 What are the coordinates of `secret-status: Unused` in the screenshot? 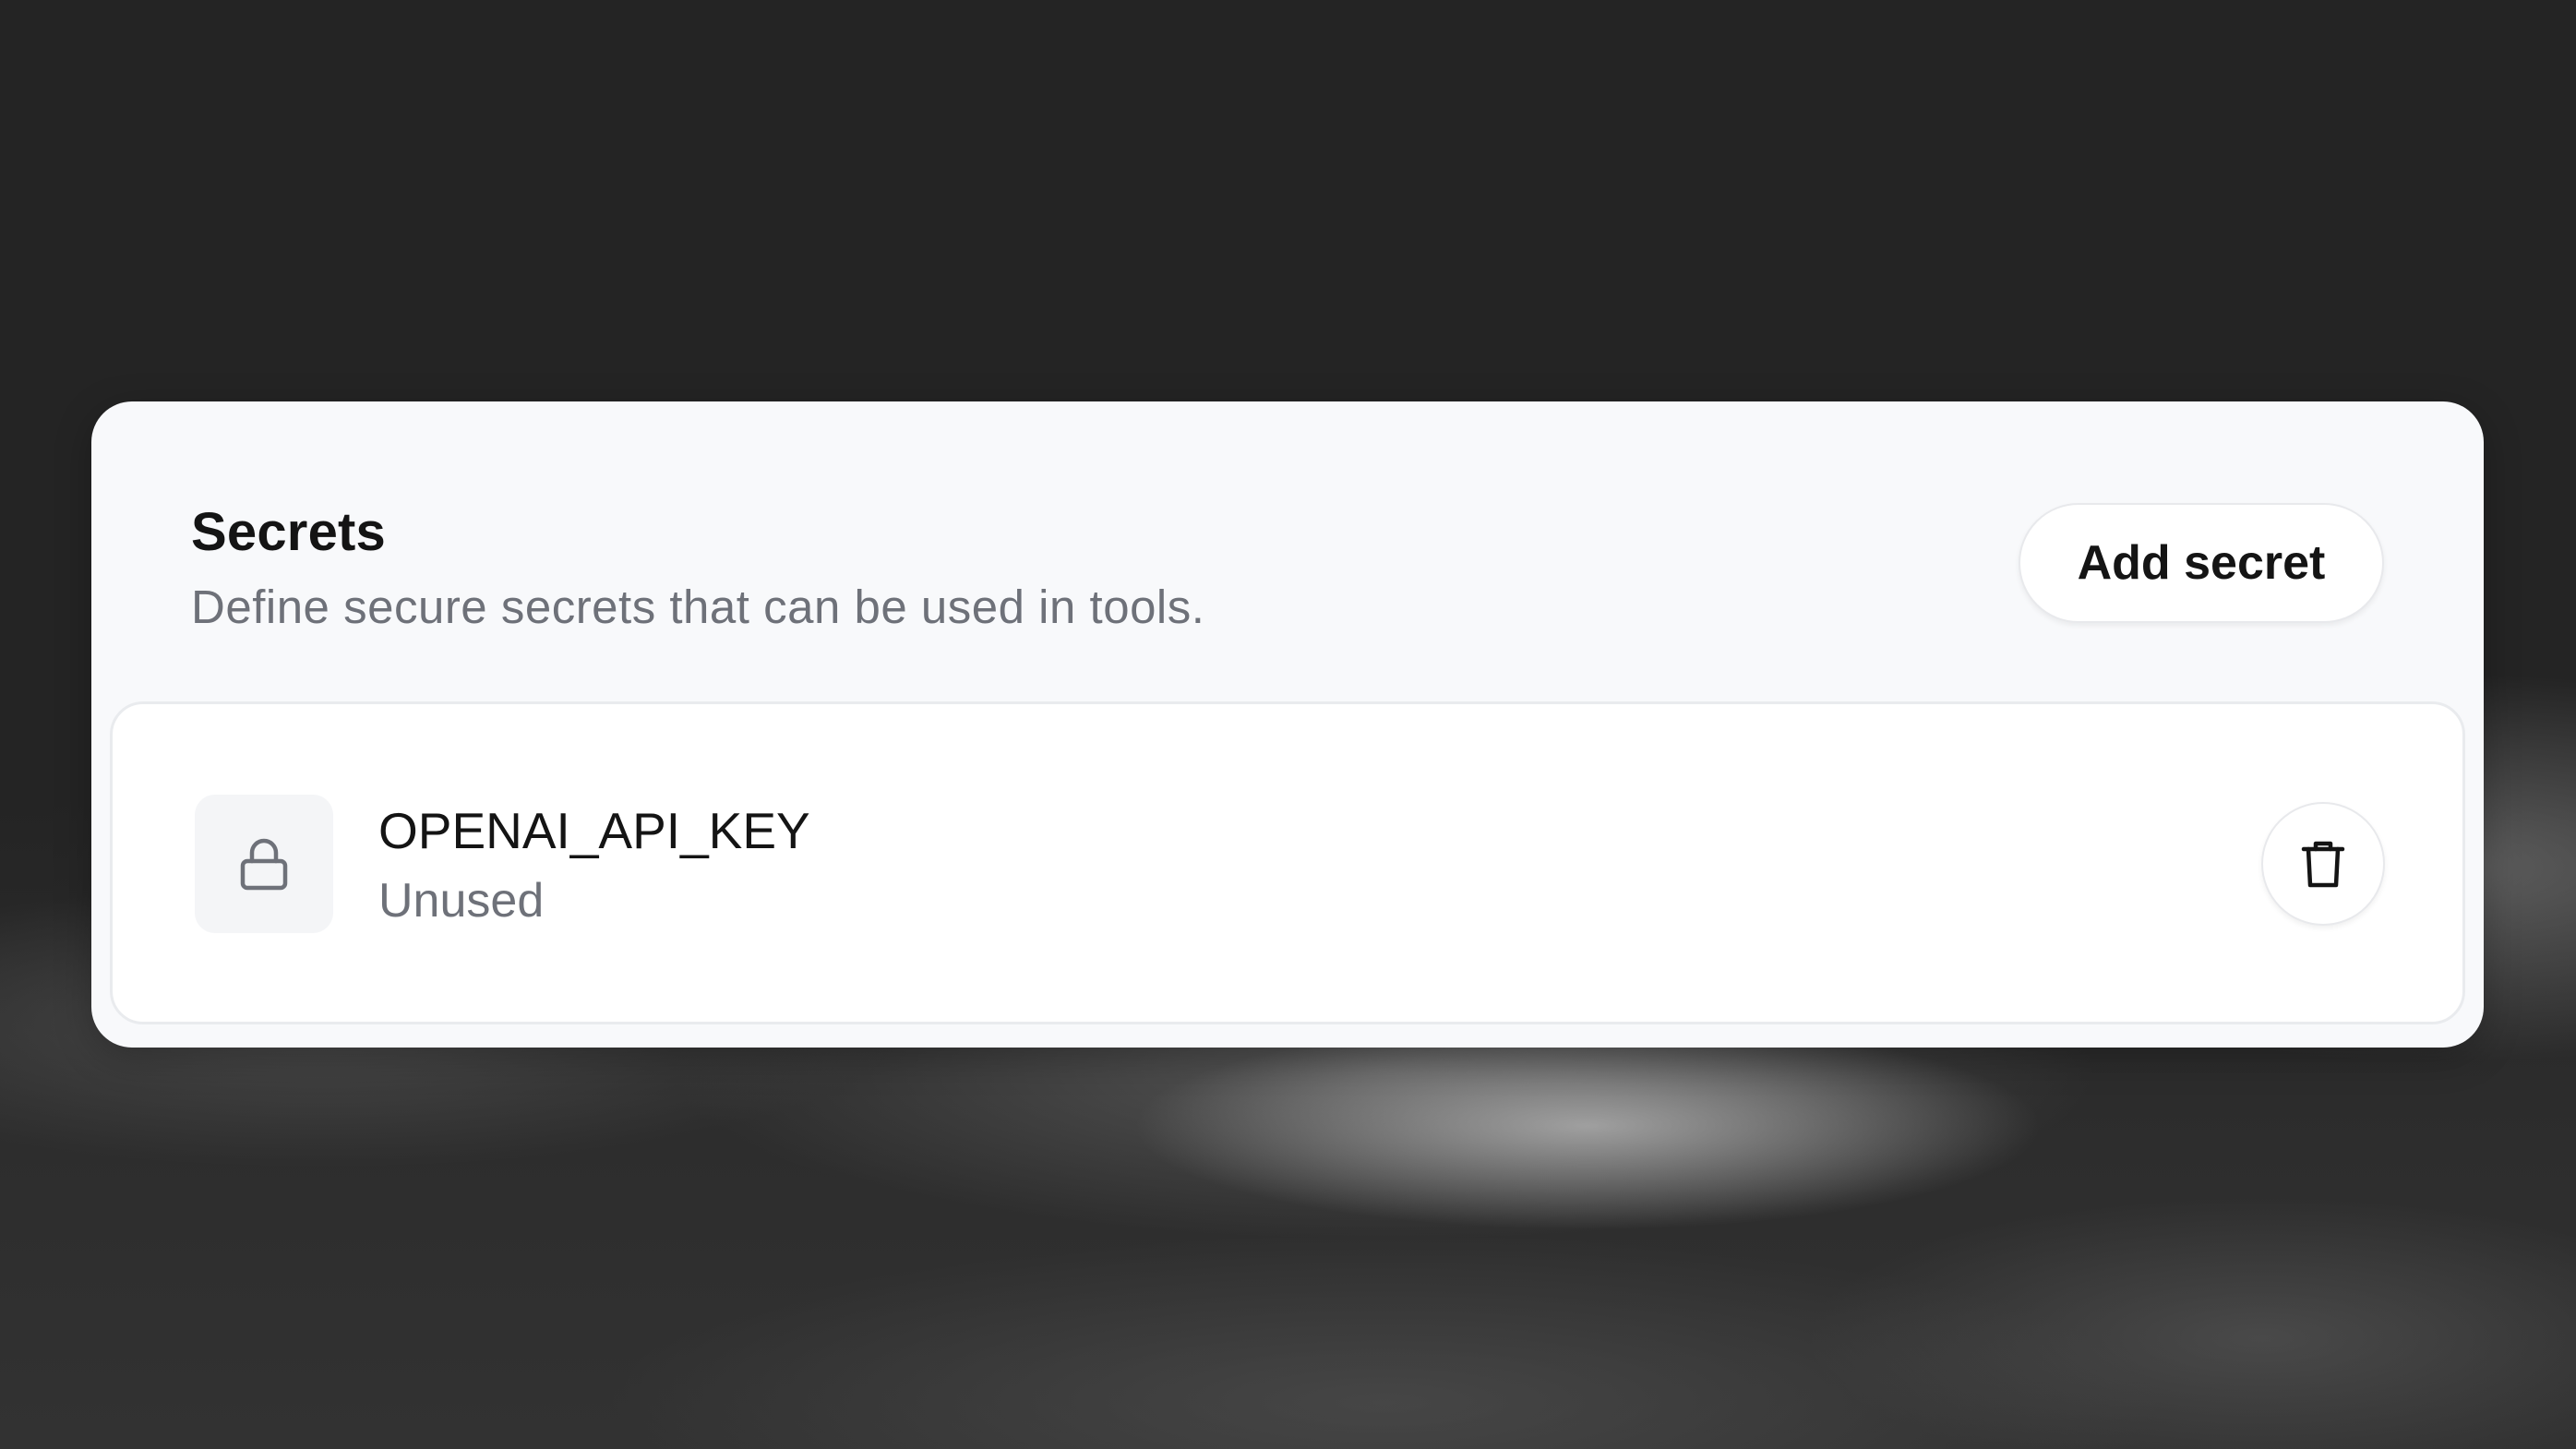 It's located at (462, 901).